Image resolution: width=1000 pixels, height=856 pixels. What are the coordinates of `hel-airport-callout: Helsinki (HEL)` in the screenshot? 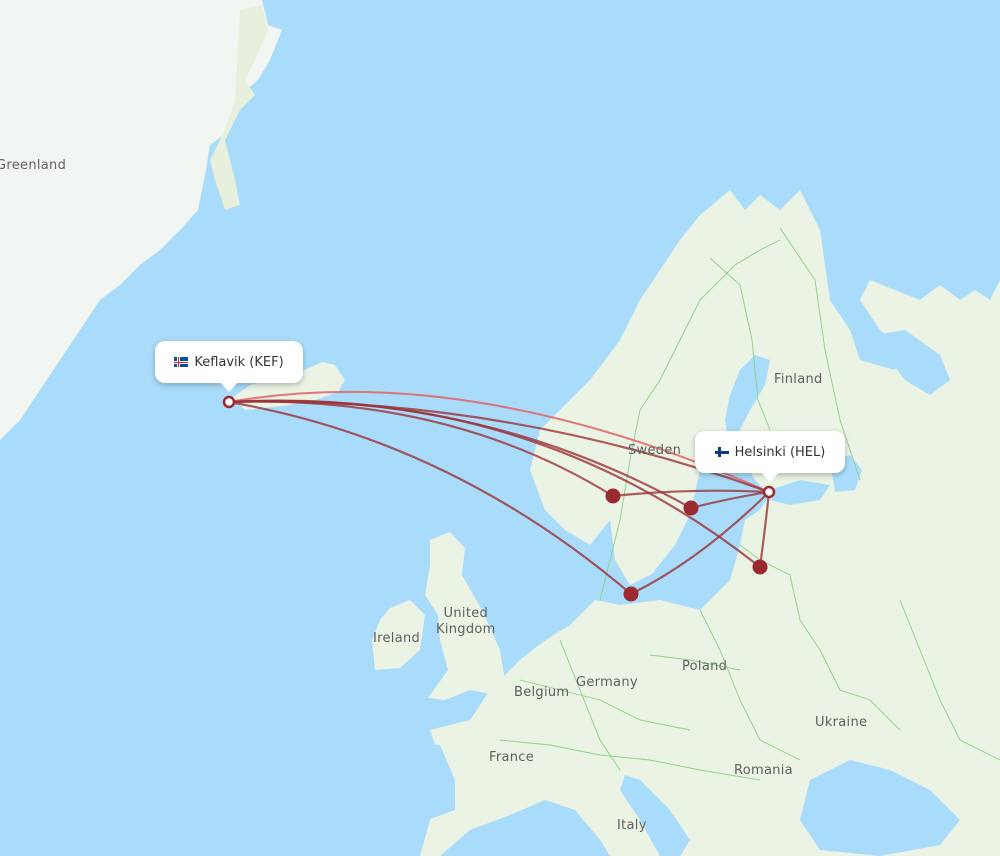 It's located at (770, 456).